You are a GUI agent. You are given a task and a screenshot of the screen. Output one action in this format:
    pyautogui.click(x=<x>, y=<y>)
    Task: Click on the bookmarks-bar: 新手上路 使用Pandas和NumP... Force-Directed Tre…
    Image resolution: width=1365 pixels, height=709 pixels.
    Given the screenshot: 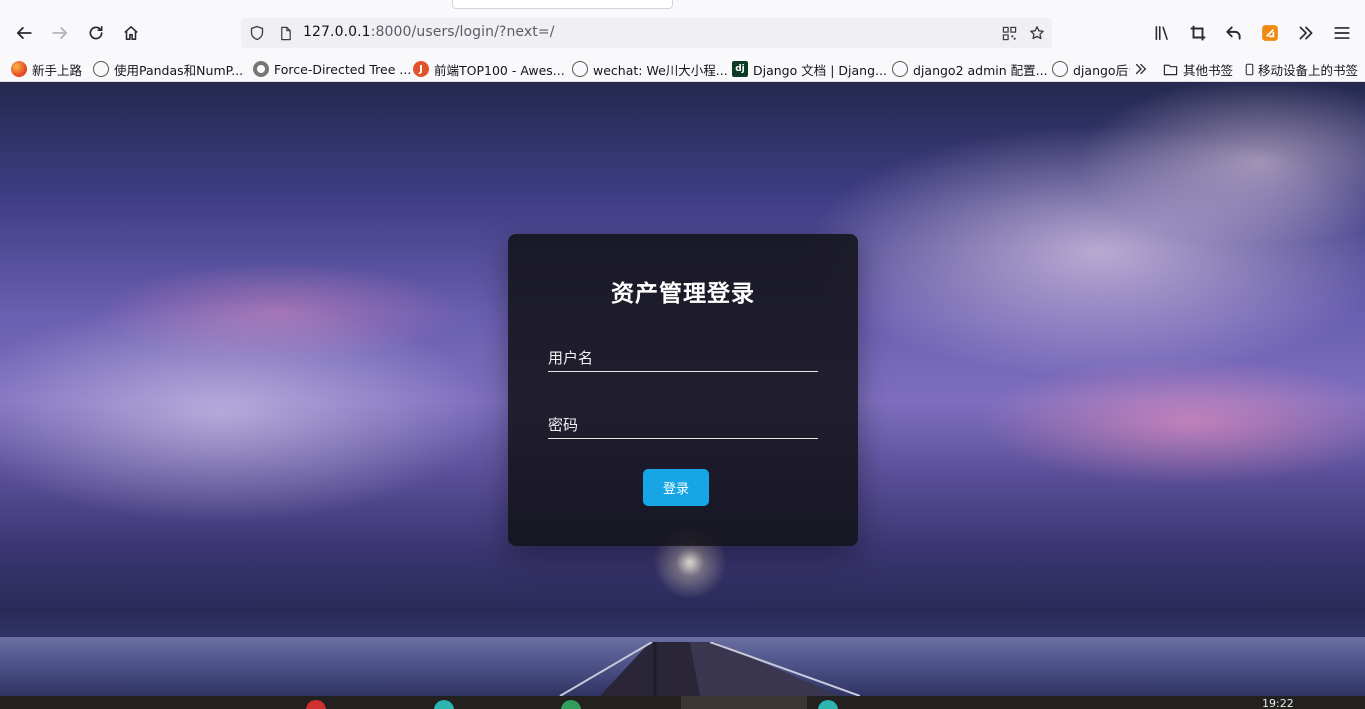 What is the action you would take?
    pyautogui.click(x=682, y=69)
    